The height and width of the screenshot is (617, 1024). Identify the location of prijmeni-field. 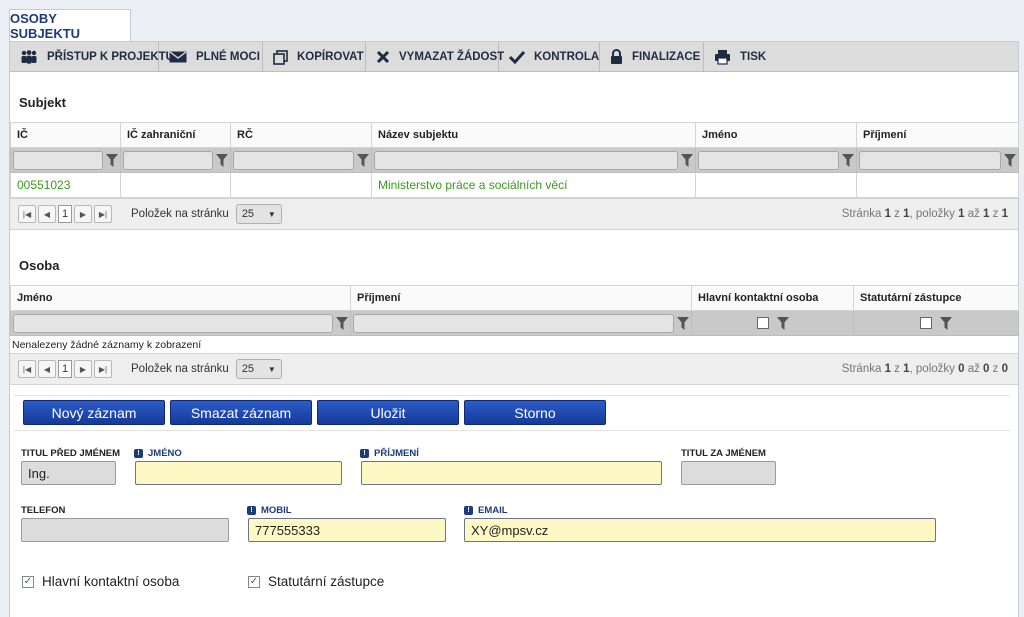
(511, 473).